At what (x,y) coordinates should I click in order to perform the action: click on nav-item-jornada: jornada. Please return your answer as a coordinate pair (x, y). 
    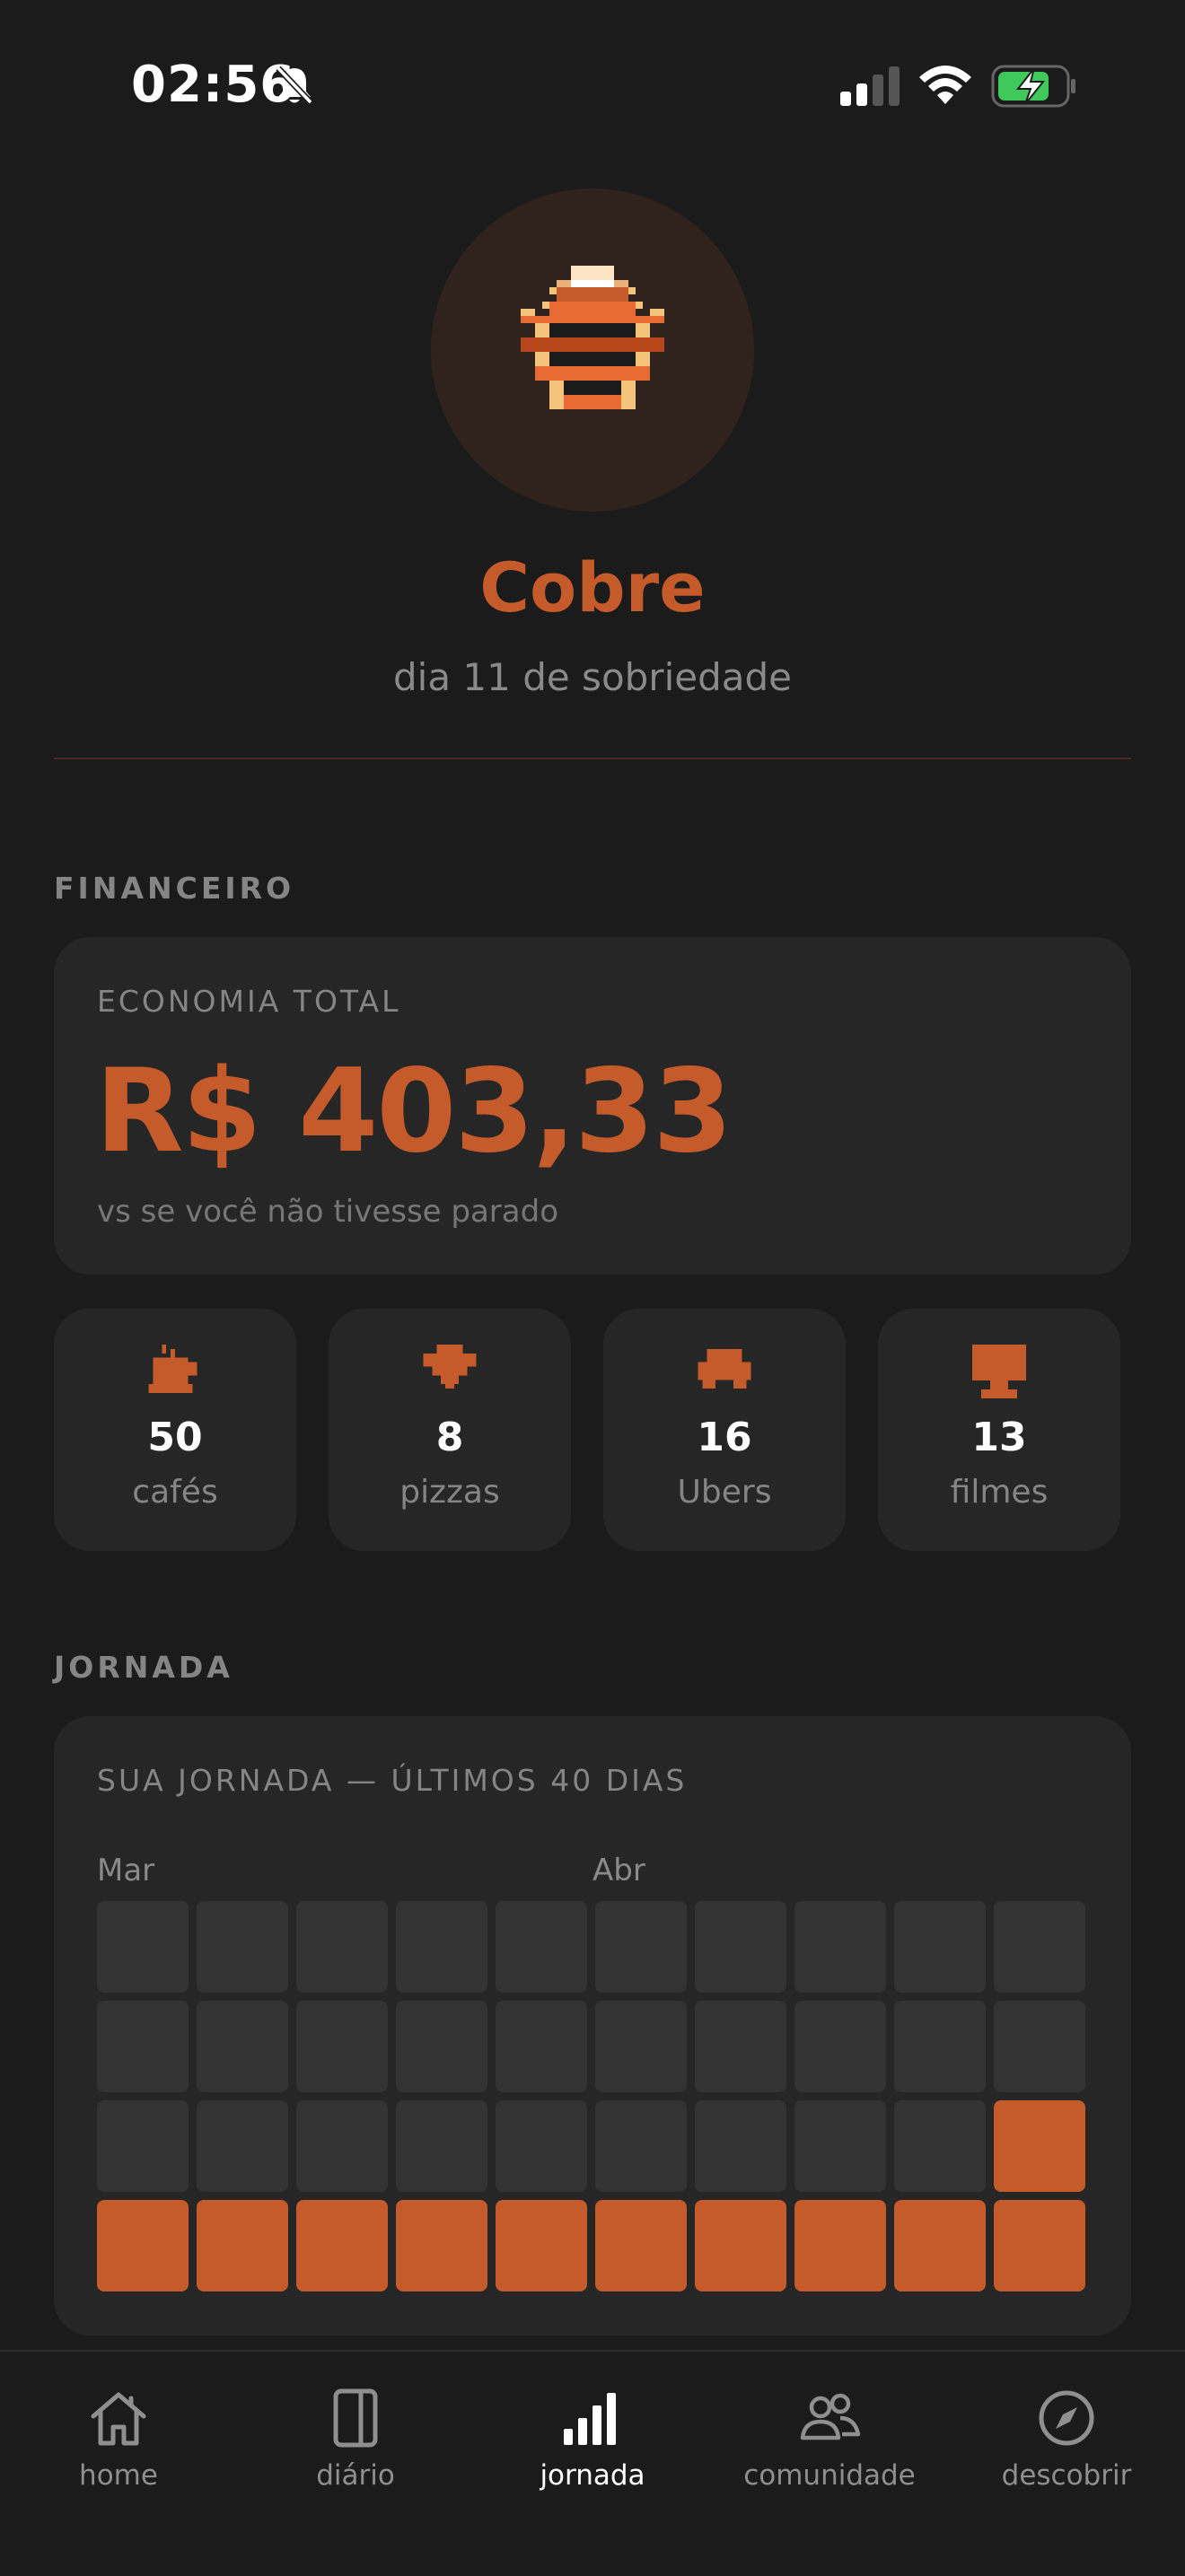
    Looking at the image, I should click on (592, 2436).